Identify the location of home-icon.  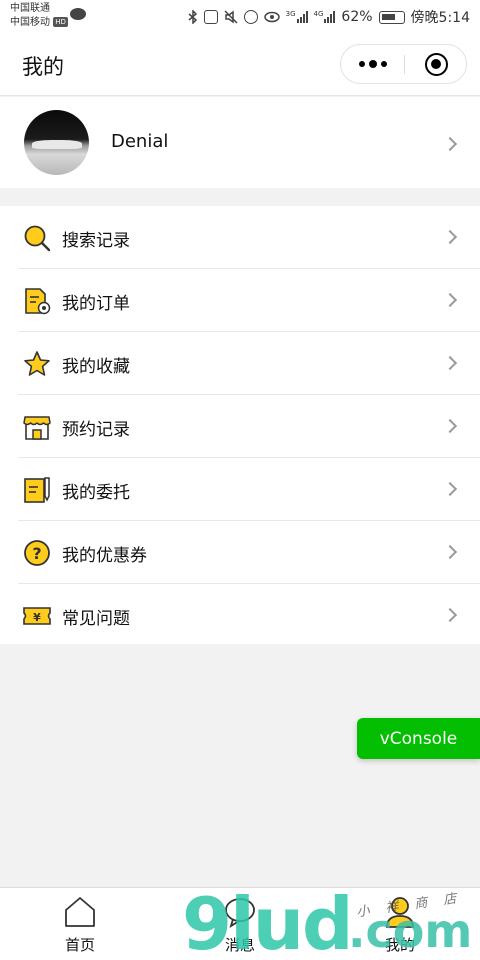
(80, 912).